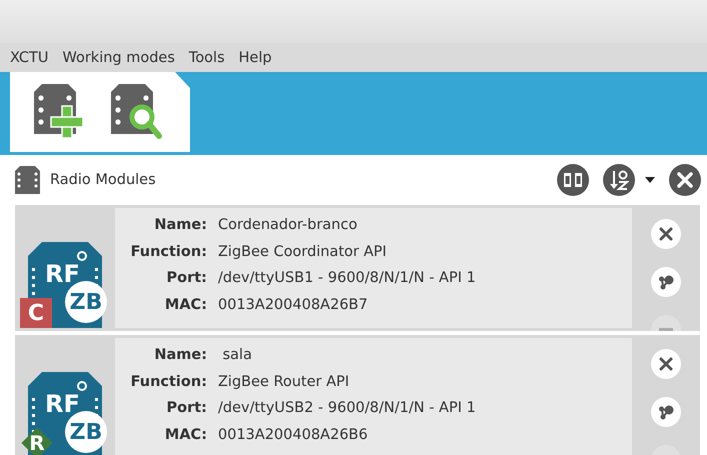  I want to click on sort-icon, so click(619, 180).